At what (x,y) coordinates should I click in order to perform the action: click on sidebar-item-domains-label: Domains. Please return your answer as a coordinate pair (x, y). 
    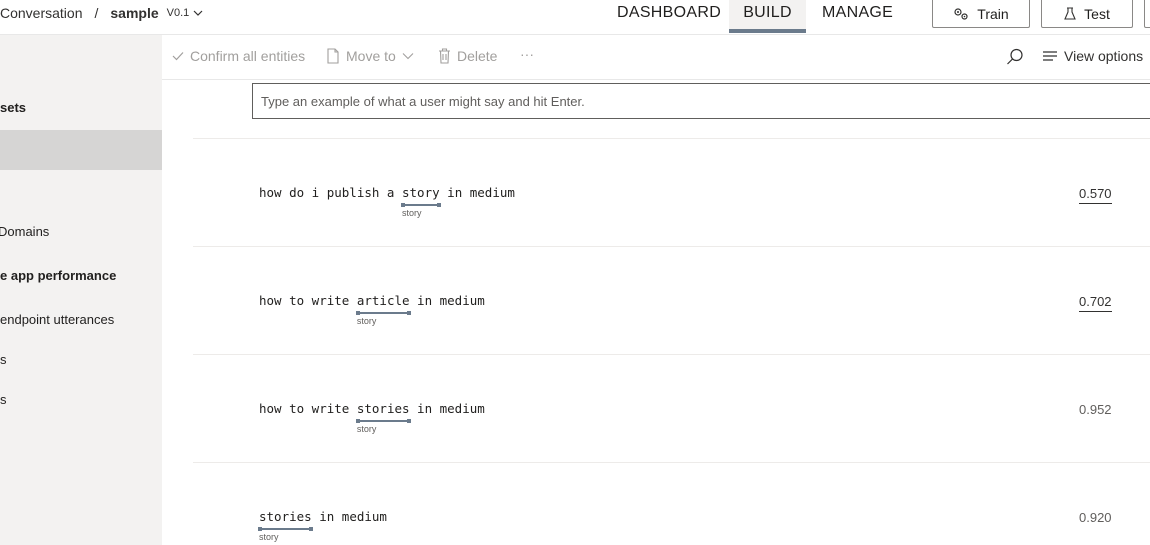
    Looking at the image, I should click on (25, 231).